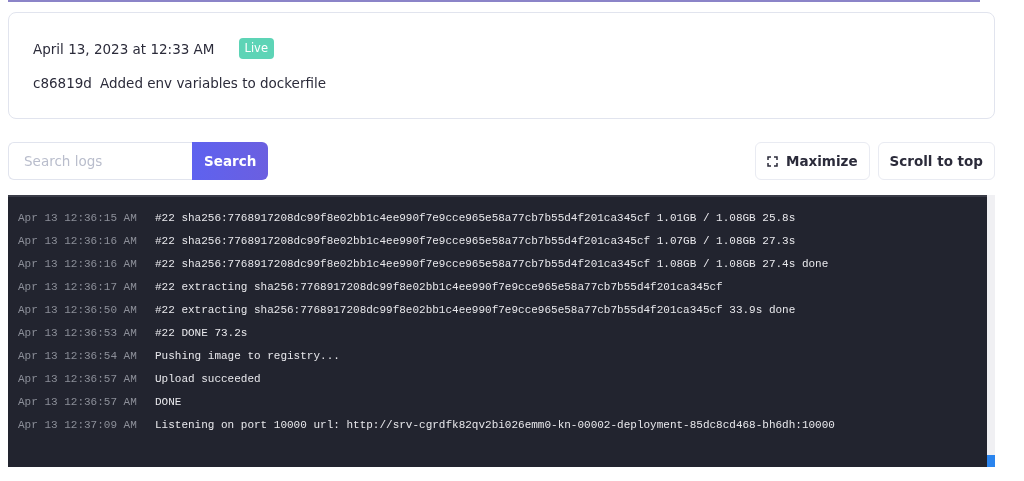 This screenshot has height=481, width=1024. What do you see at coordinates (230, 161) in the screenshot?
I see `search-button: Search` at bounding box center [230, 161].